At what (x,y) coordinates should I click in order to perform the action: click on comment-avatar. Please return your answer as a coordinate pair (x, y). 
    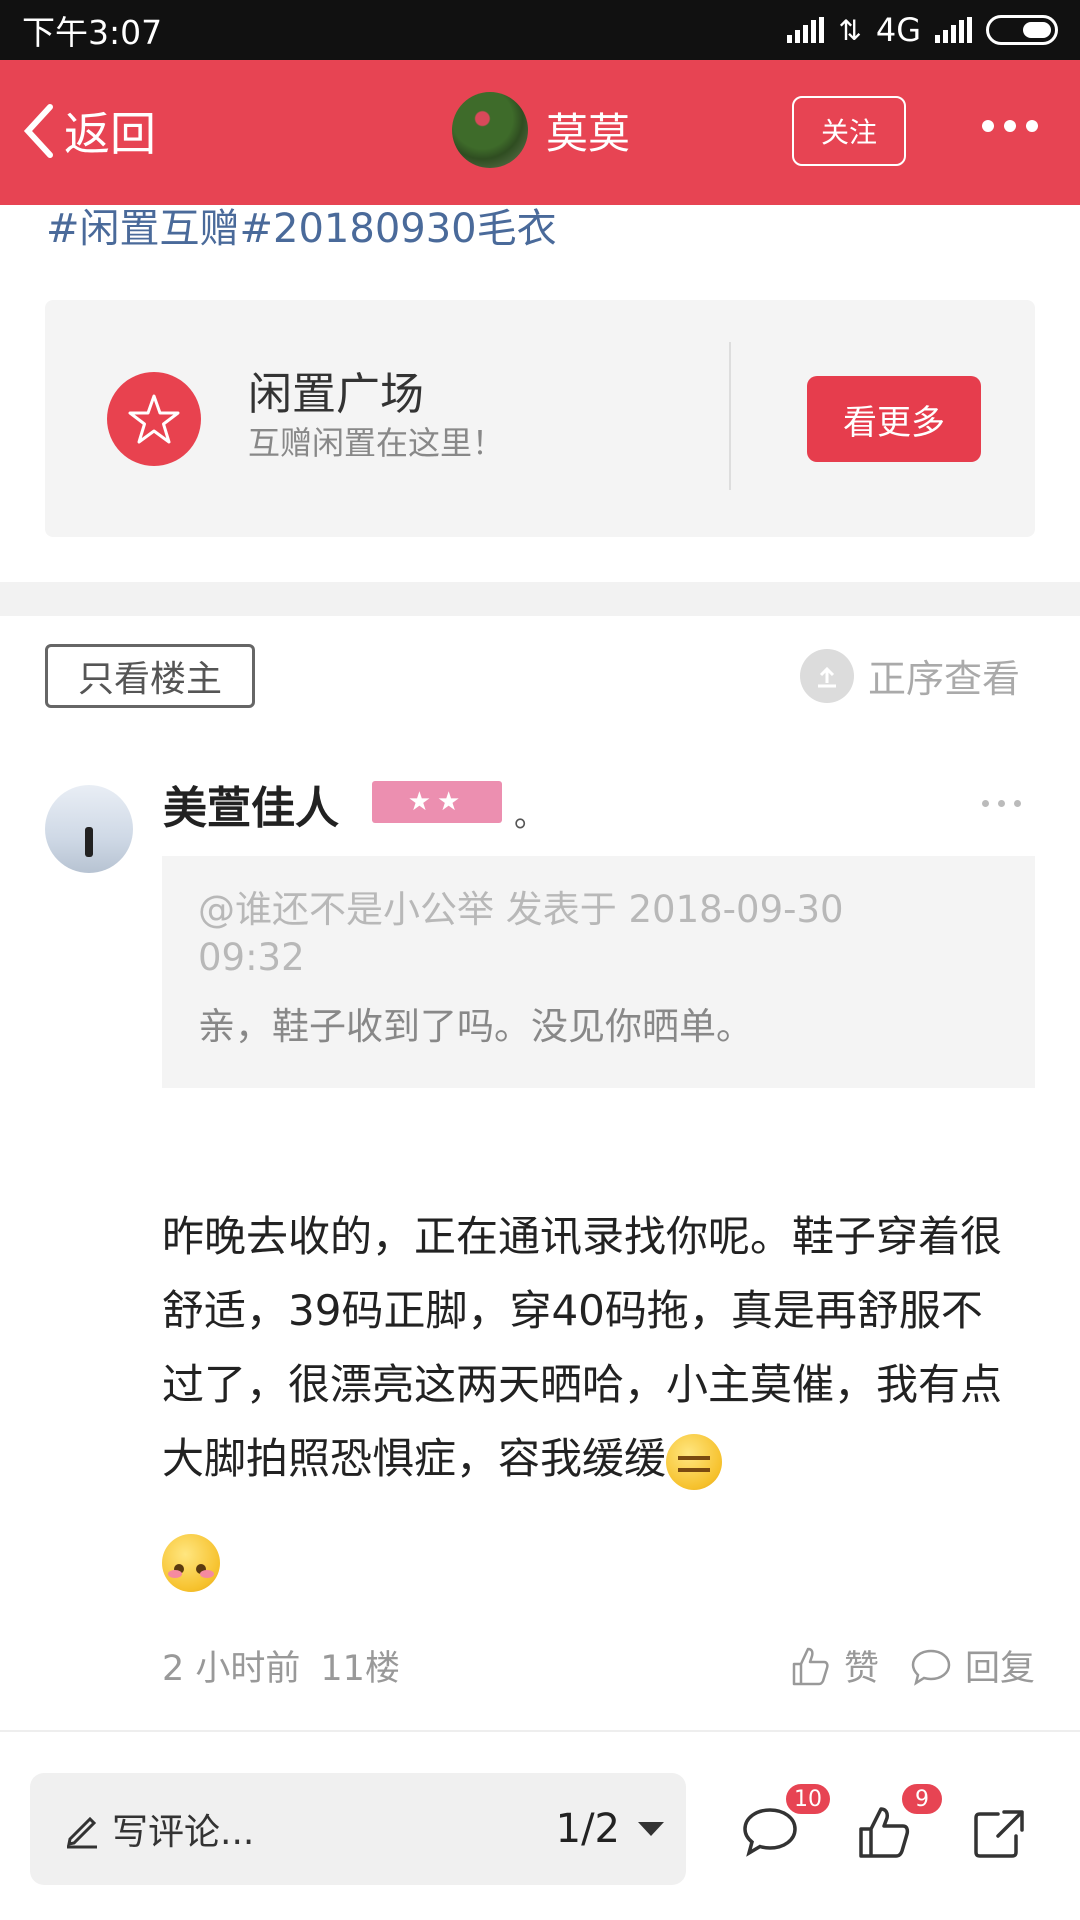
    Looking at the image, I should click on (89, 829).